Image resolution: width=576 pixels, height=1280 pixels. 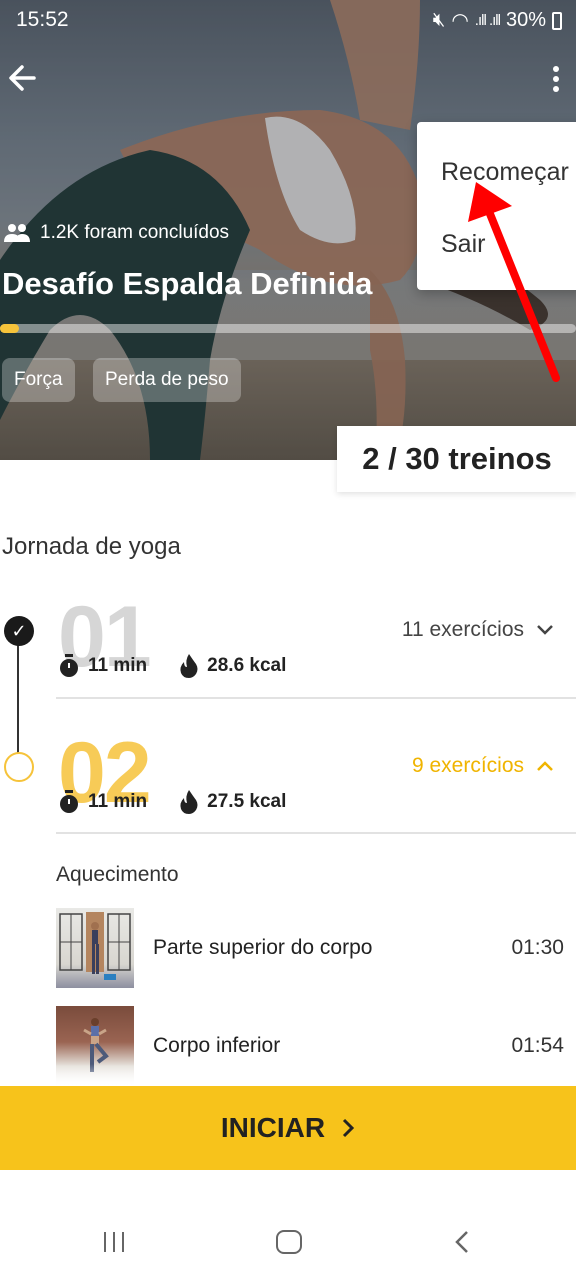 I want to click on tag-chip: Perda de peso, so click(x=167, y=380).